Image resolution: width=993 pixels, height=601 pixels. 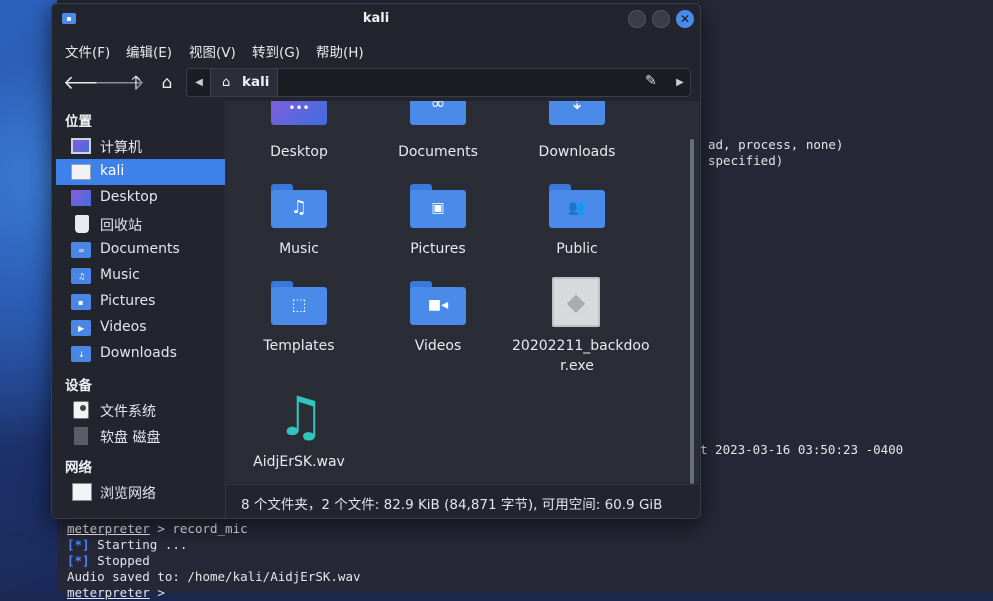 What do you see at coordinates (81, 146) in the screenshot?
I see `computer-icon` at bounding box center [81, 146].